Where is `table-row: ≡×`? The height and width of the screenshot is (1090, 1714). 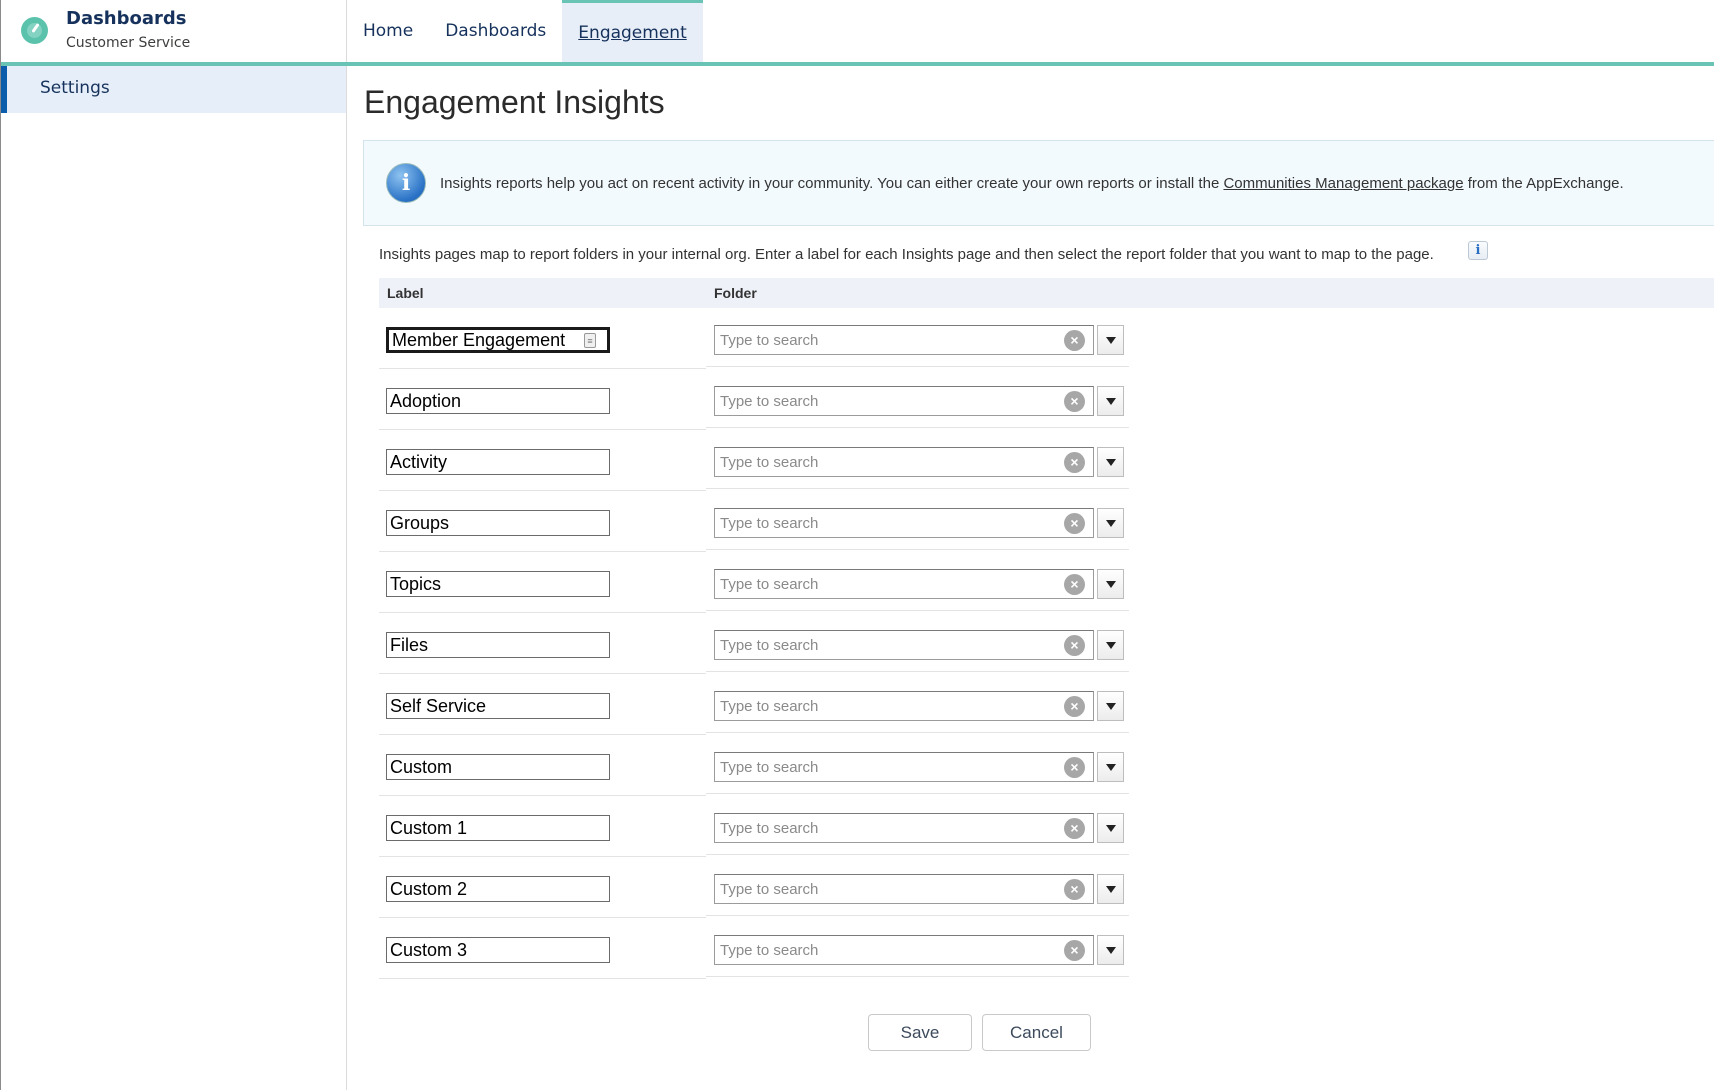
table-row: ≡× is located at coordinates (754, 338).